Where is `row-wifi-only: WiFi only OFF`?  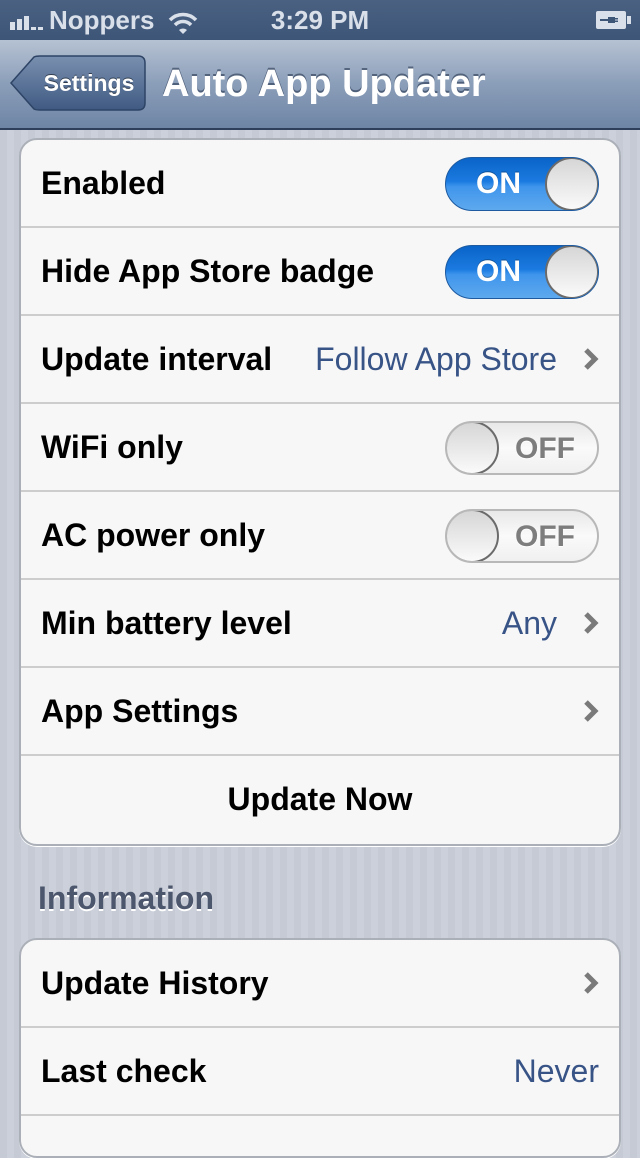
row-wifi-only: WiFi only OFF is located at coordinates (320, 448).